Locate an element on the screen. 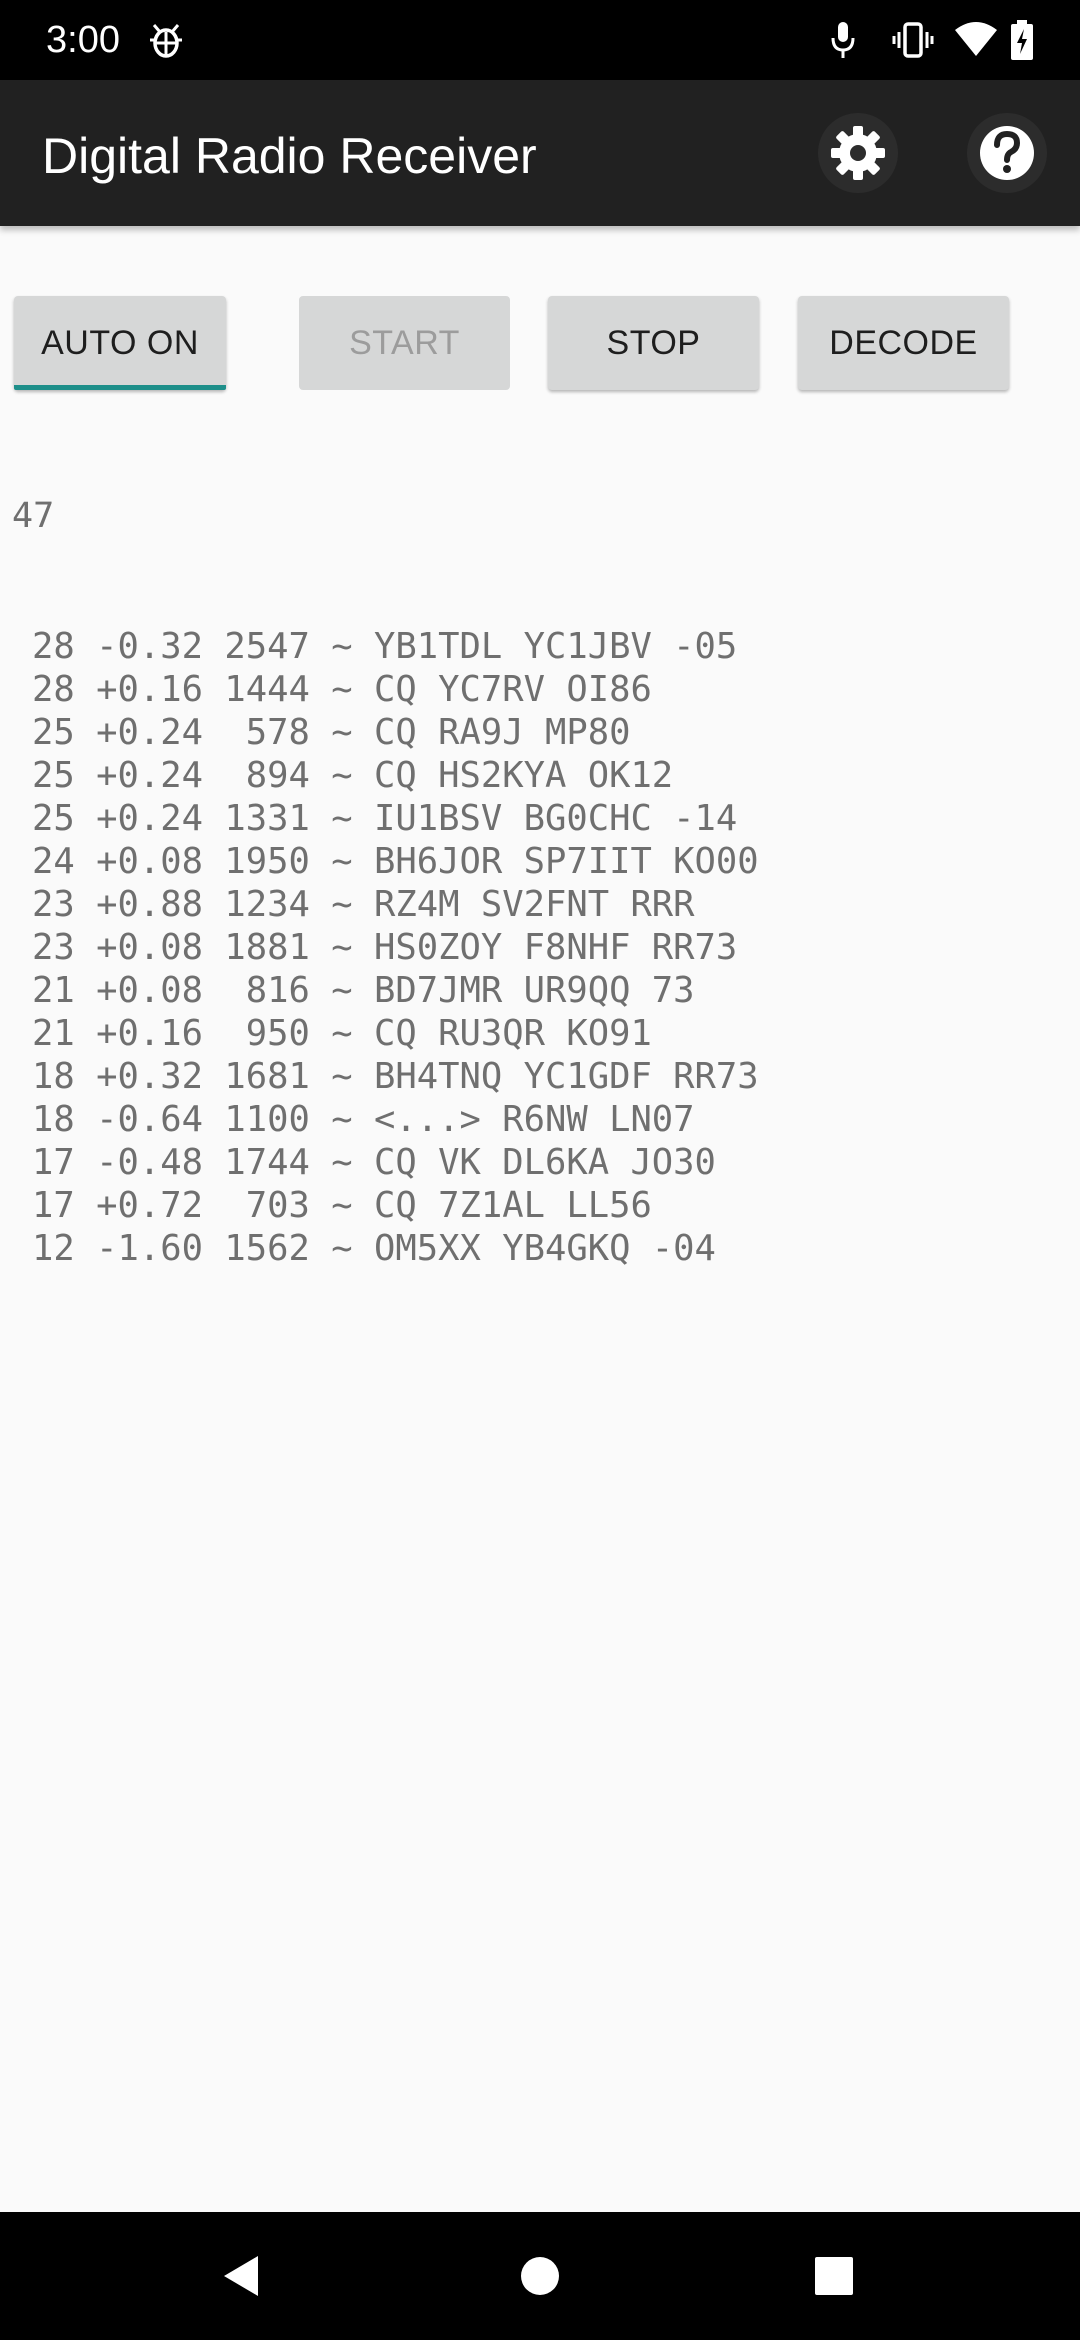  home-icon is located at coordinates (540, 2276).